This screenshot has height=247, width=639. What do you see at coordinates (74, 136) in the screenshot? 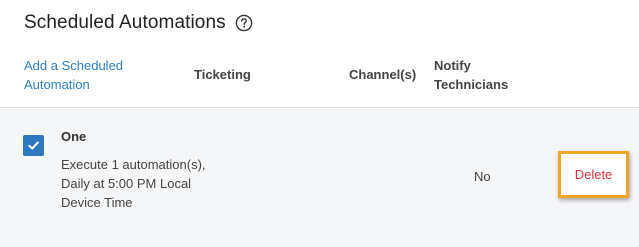
I see `automation-name: One` at bounding box center [74, 136].